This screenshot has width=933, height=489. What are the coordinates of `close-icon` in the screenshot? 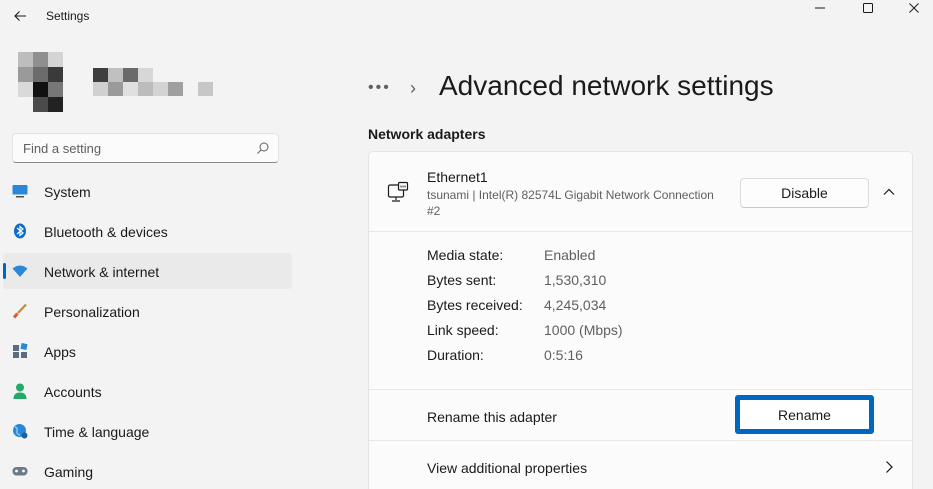 It's located at (914, 8).